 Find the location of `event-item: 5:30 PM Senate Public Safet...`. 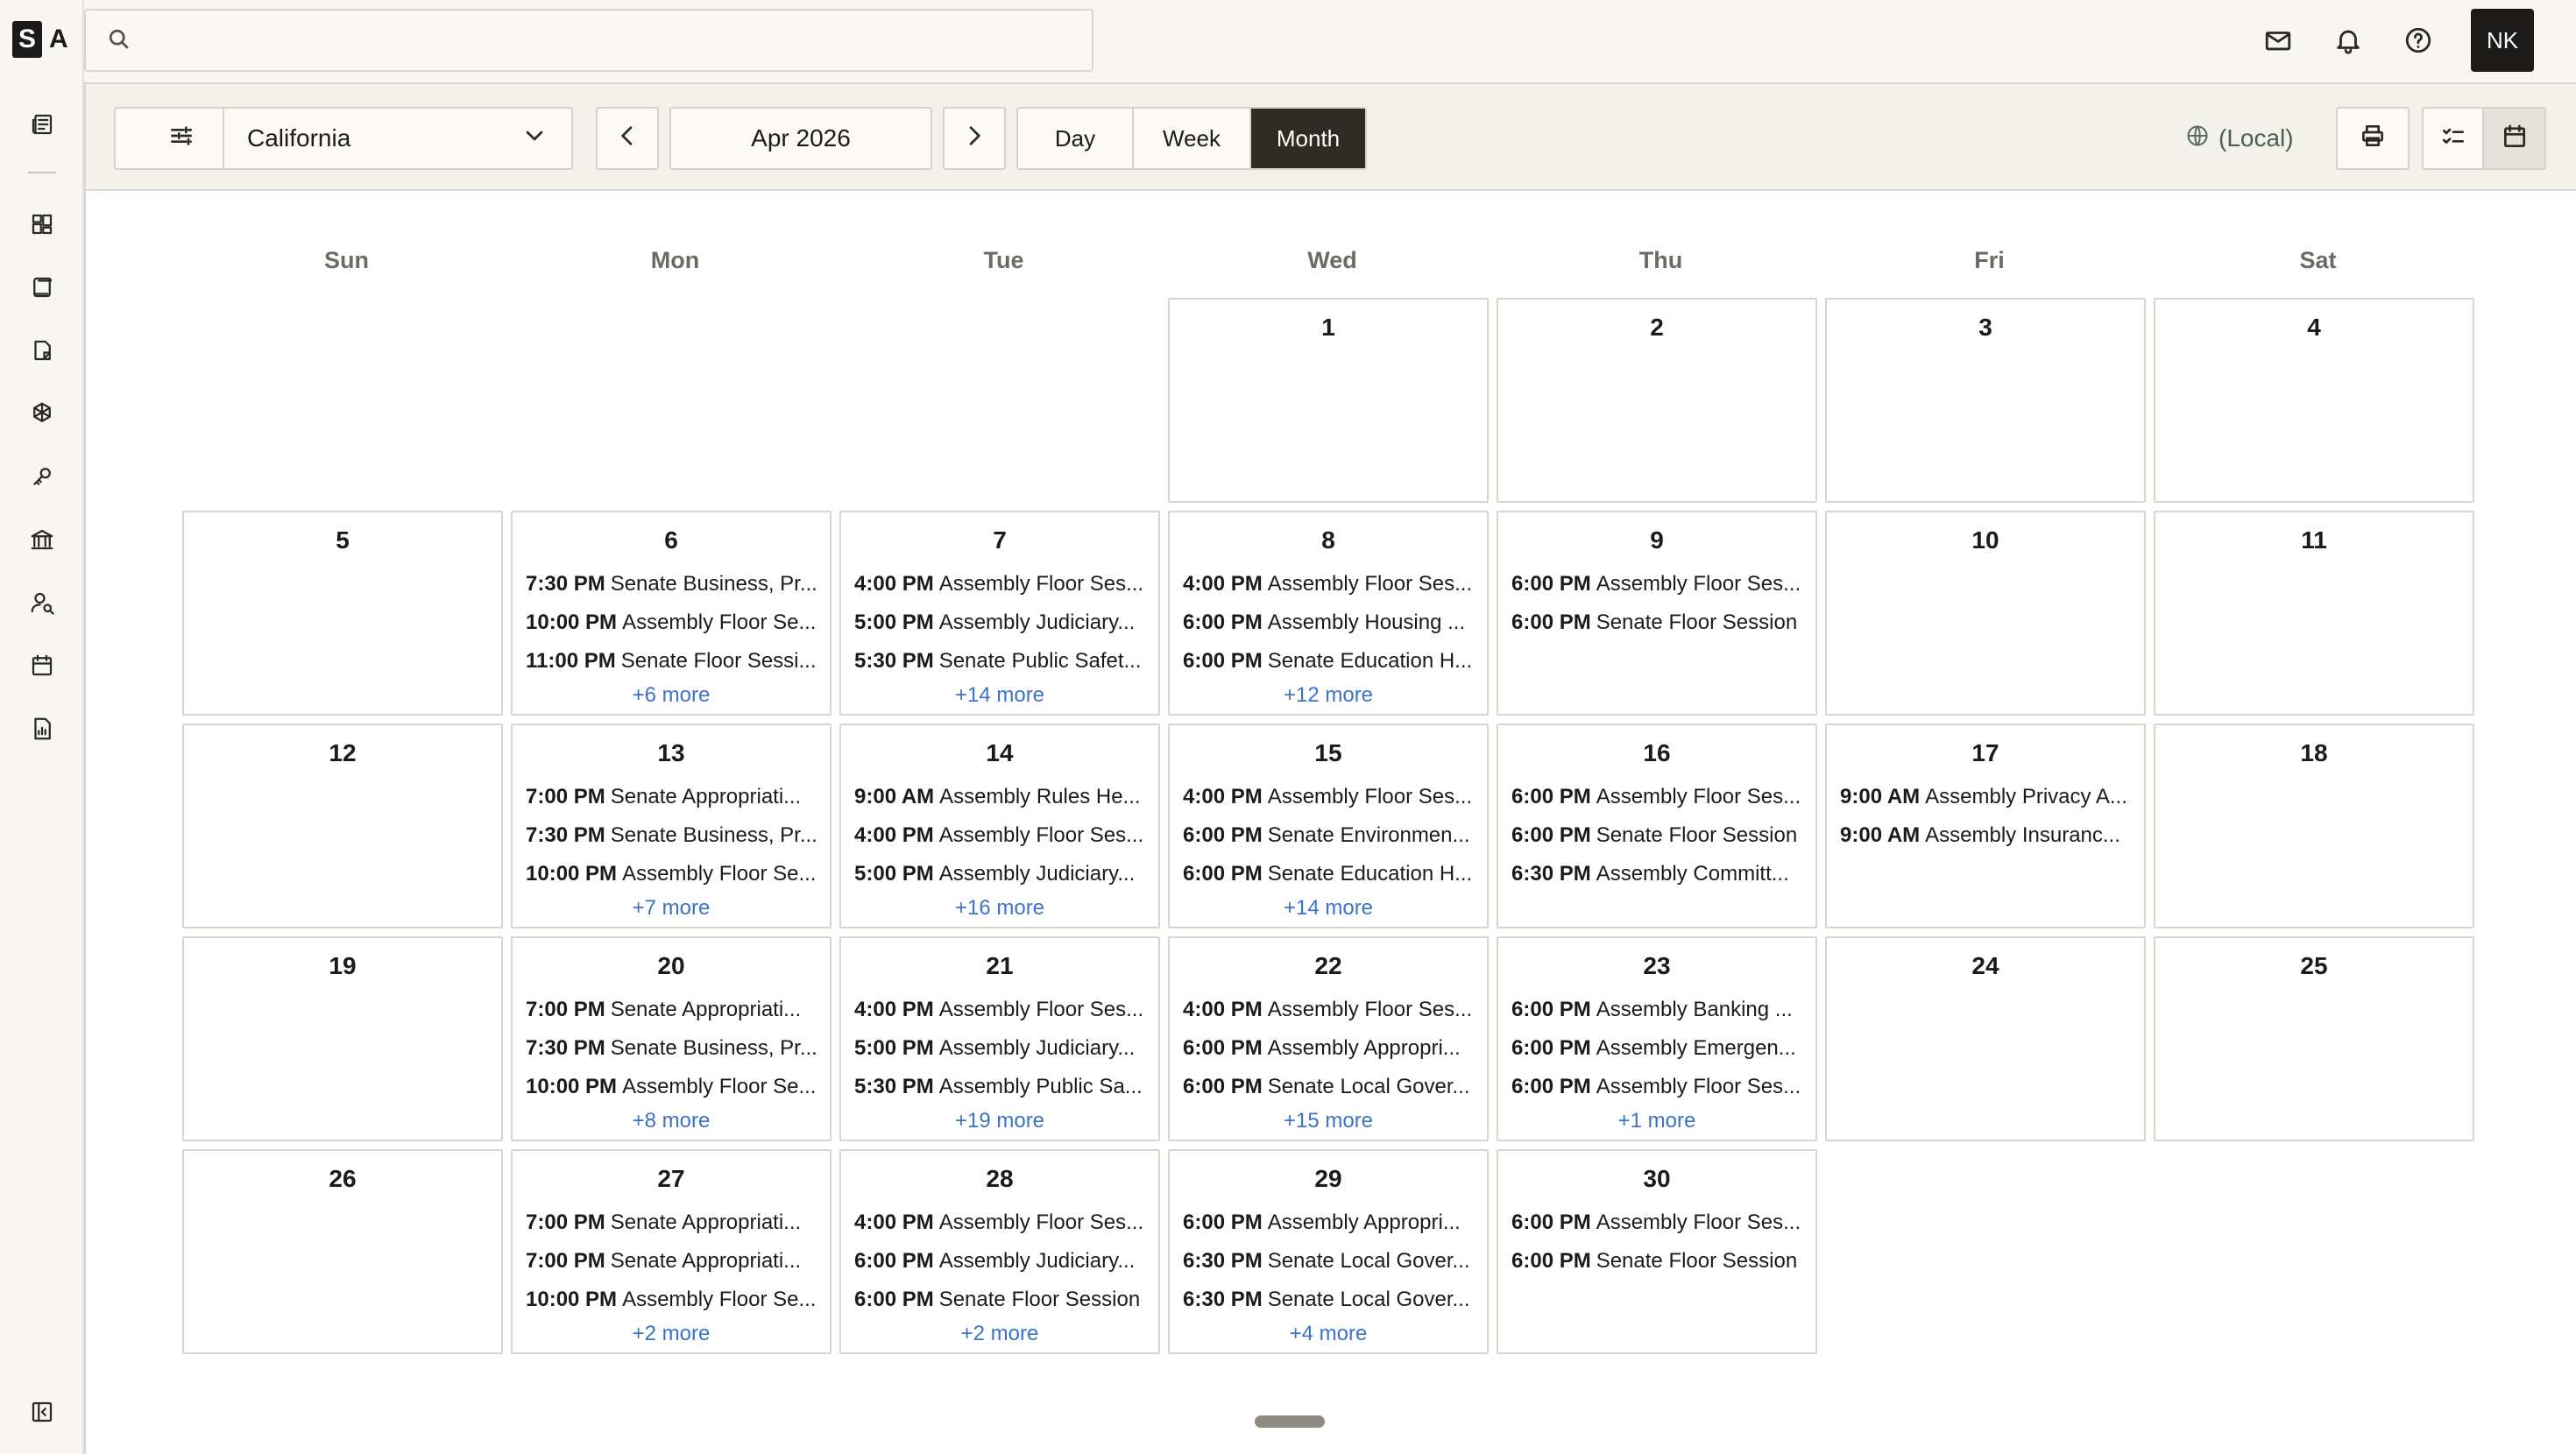

event-item: 5:30 PM Senate Public Safet... is located at coordinates (999, 661).